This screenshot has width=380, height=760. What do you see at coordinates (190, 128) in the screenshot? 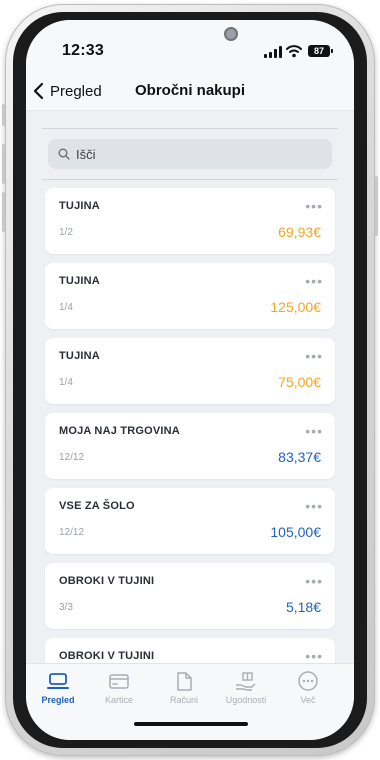
I see `top-divider` at bounding box center [190, 128].